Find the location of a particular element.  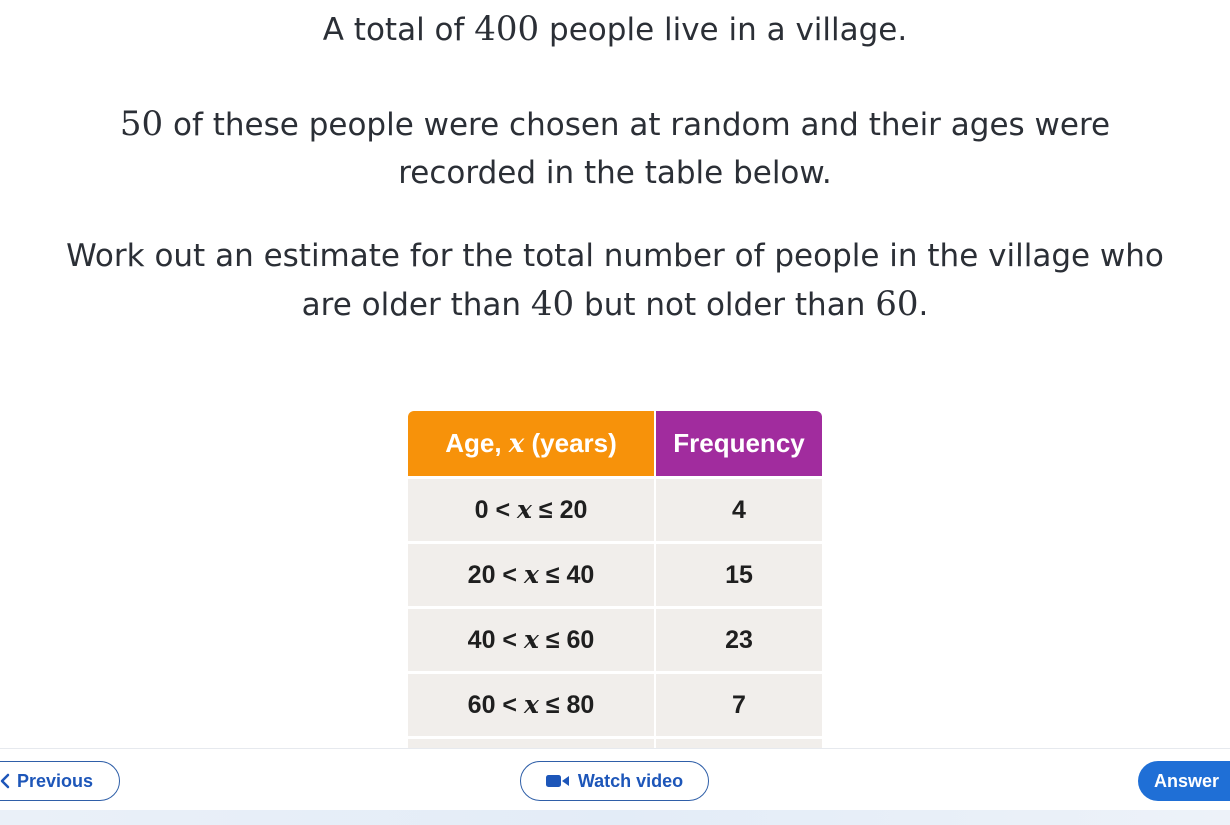

table-row: 0 < x ≤ 20 4 is located at coordinates (615, 509).